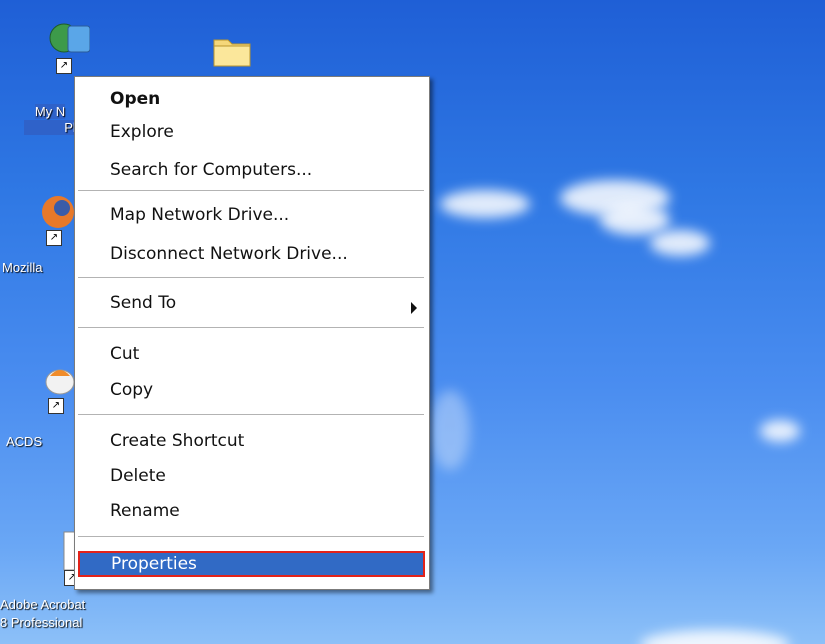 This screenshot has width=825, height=644. Describe the element at coordinates (154, 564) in the screenshot. I see `menu-item-label: Properties` at that location.